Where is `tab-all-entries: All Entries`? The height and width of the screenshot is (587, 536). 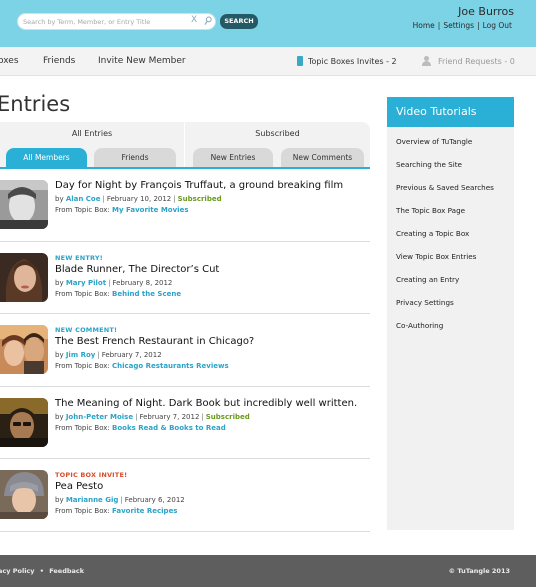
tab-all-entries: All Entries is located at coordinates (92, 133).